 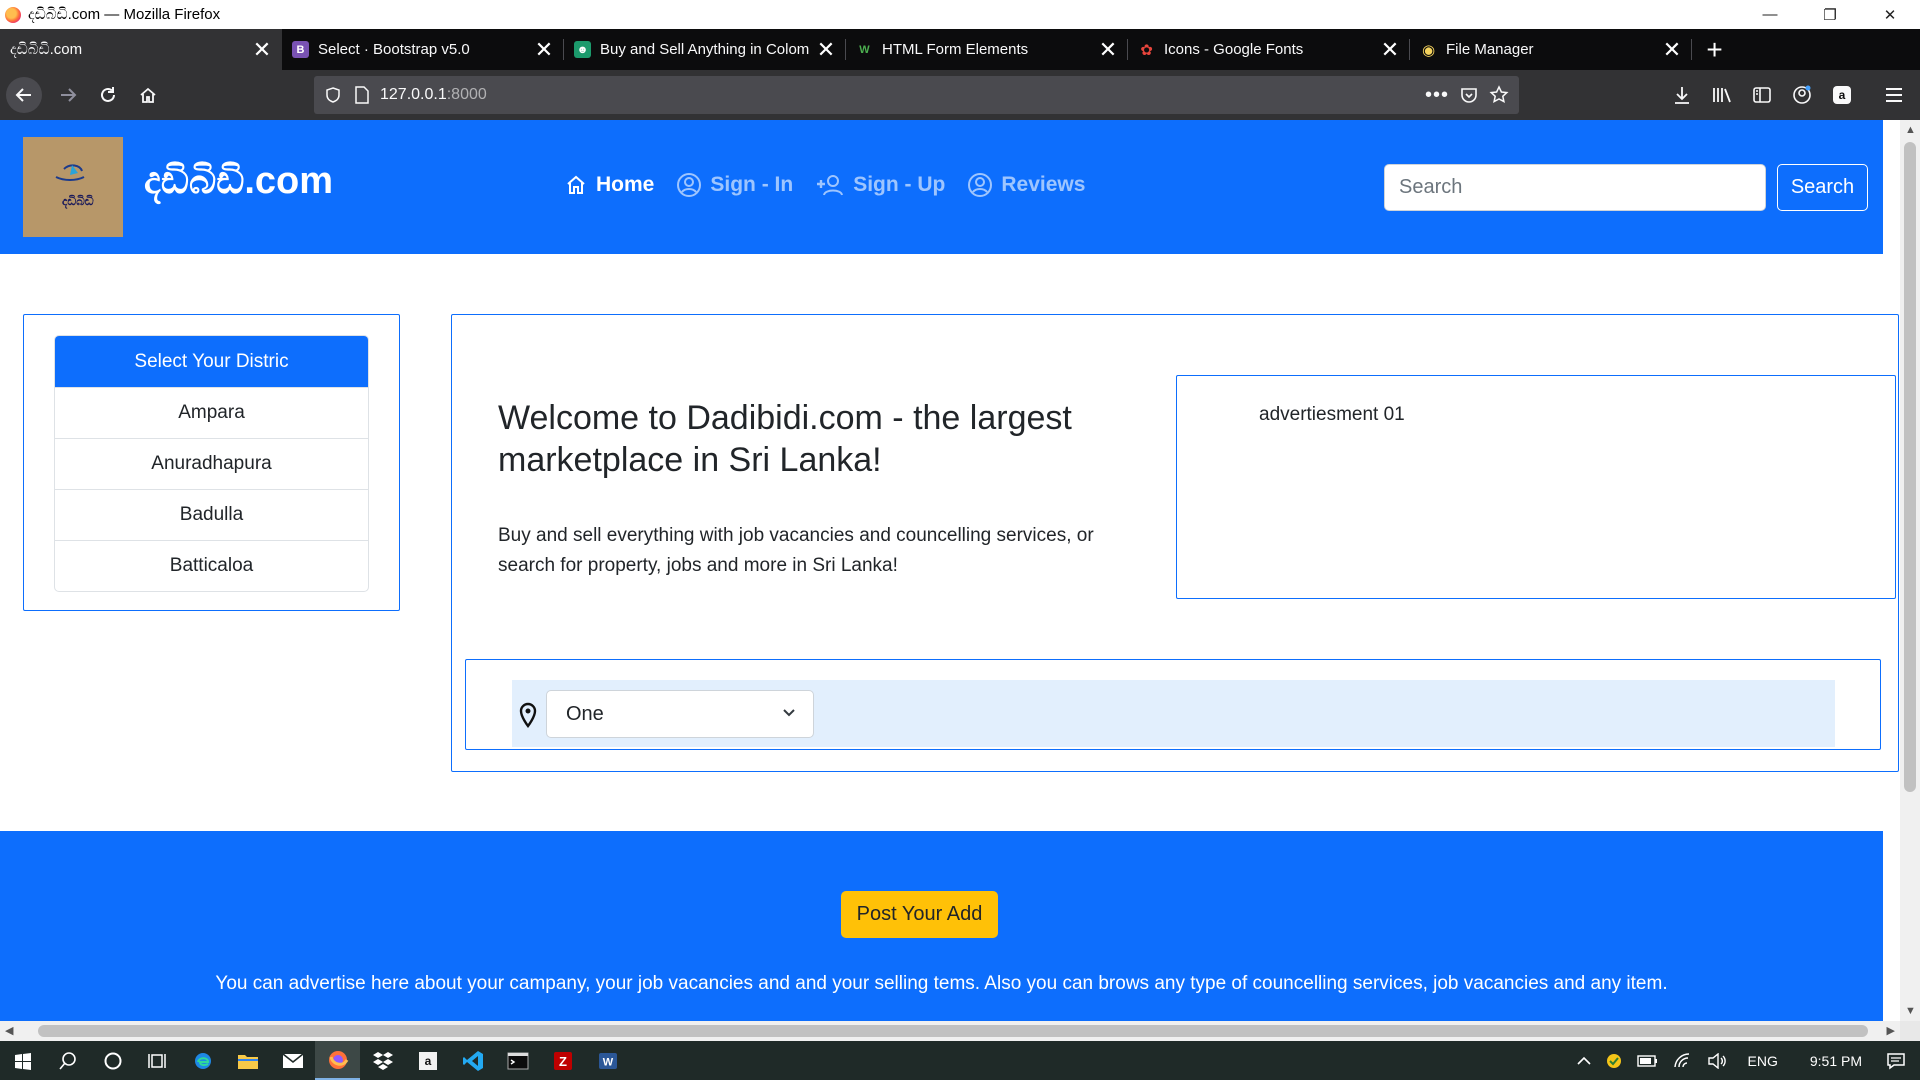 I want to click on taskbar-search-button, so click(x=67, y=1060).